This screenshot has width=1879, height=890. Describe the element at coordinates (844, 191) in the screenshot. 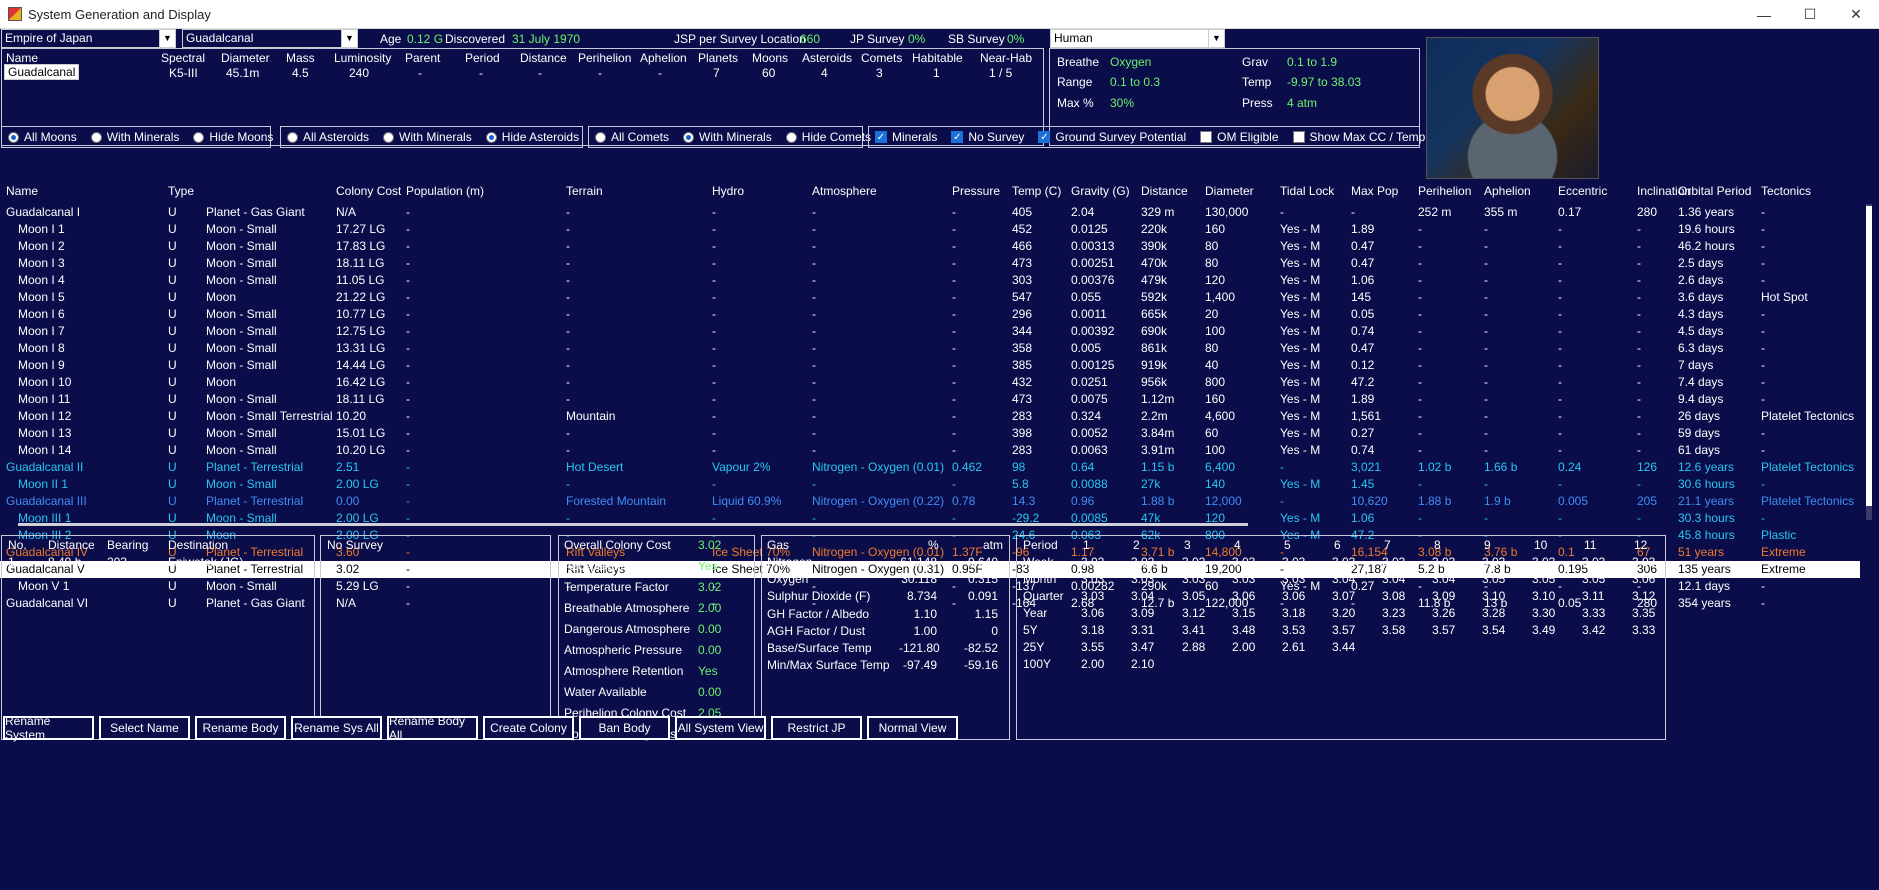

I see `header-atmosphere: Atmosphere` at that location.